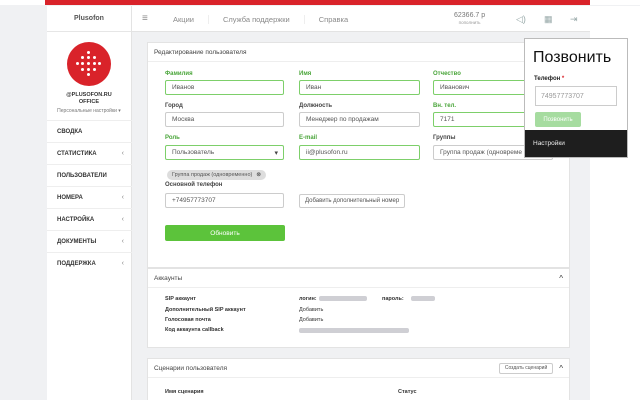  I want to click on popup-title: Позвонить, so click(572, 57).